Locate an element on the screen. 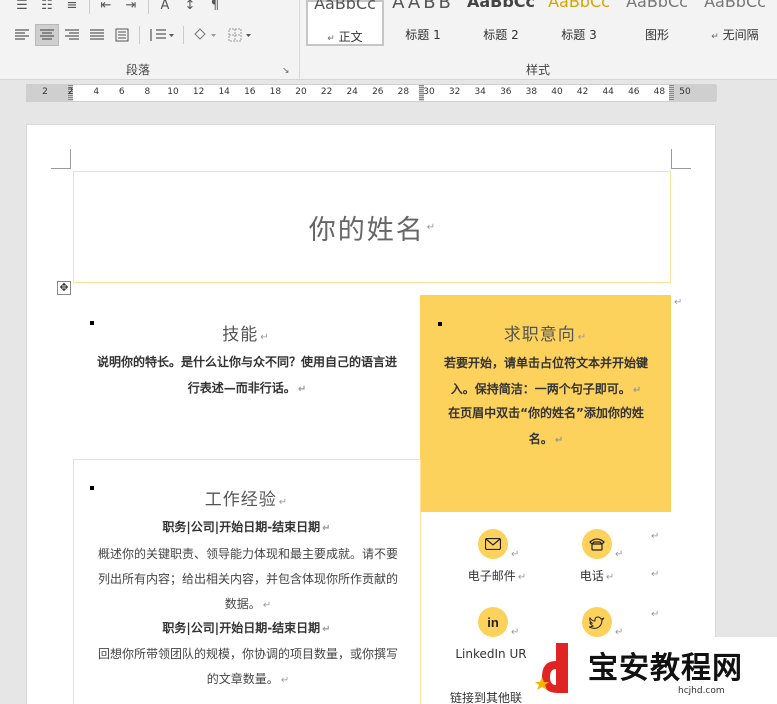 The width and height of the screenshot is (777, 704). shading-icon is located at coordinates (205, 35).